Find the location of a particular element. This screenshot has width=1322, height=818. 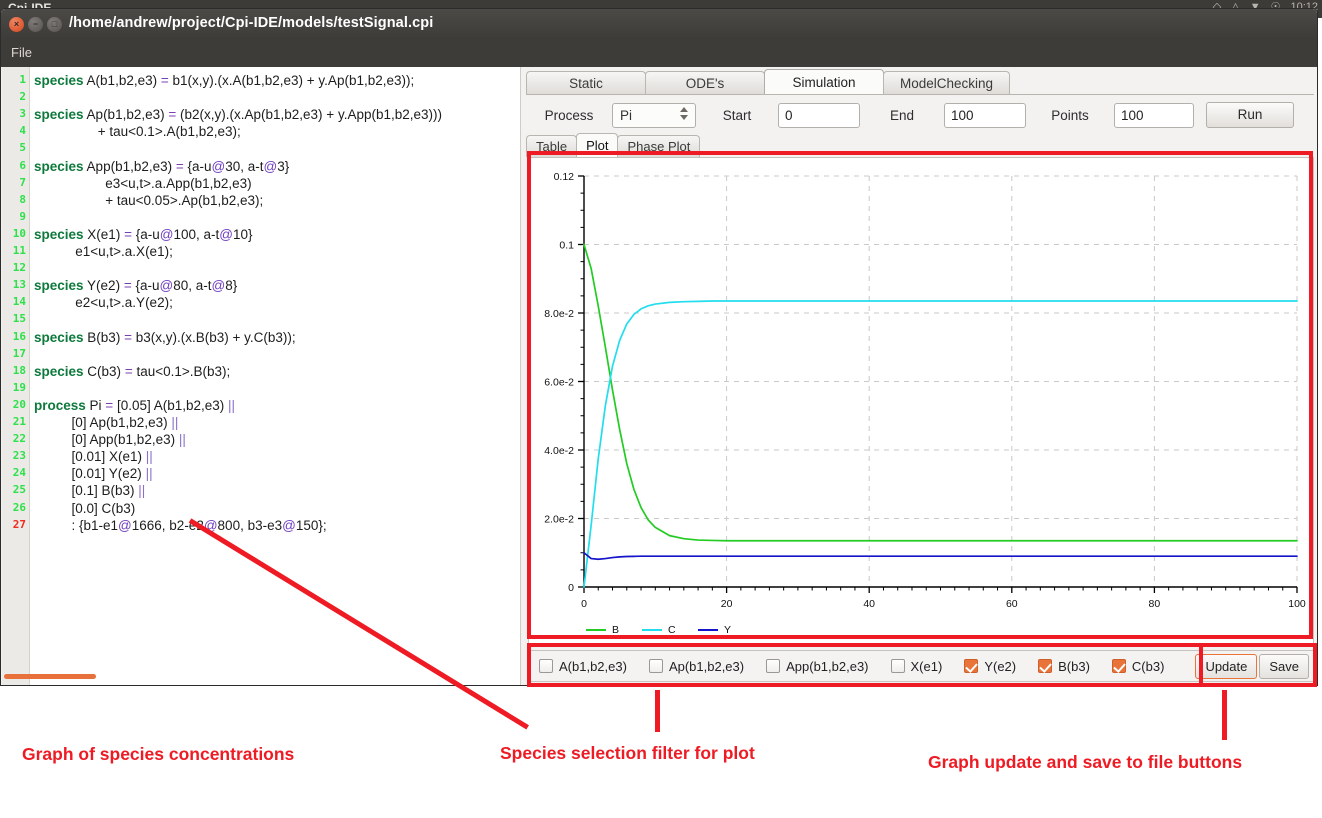

start-input: 0 is located at coordinates (819, 115).